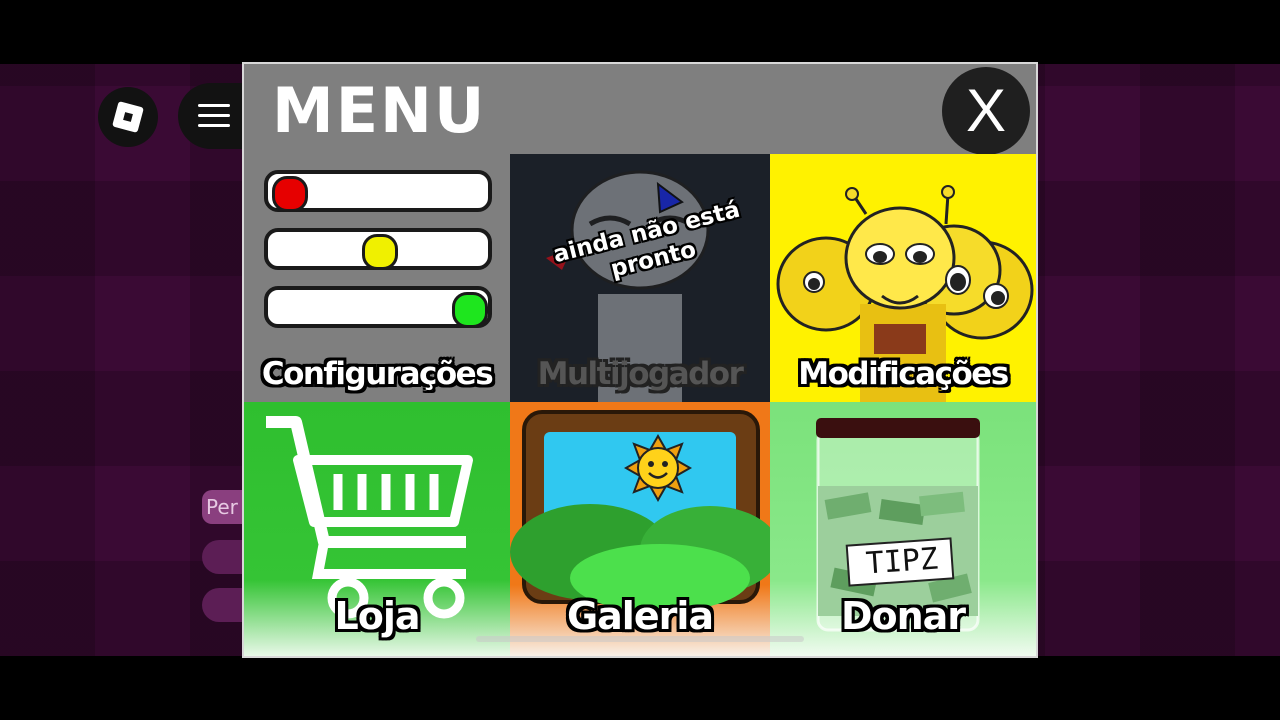 This screenshot has height=720, width=1280. What do you see at coordinates (377, 278) in the screenshot?
I see `tile-configuracoes: Configurações` at bounding box center [377, 278].